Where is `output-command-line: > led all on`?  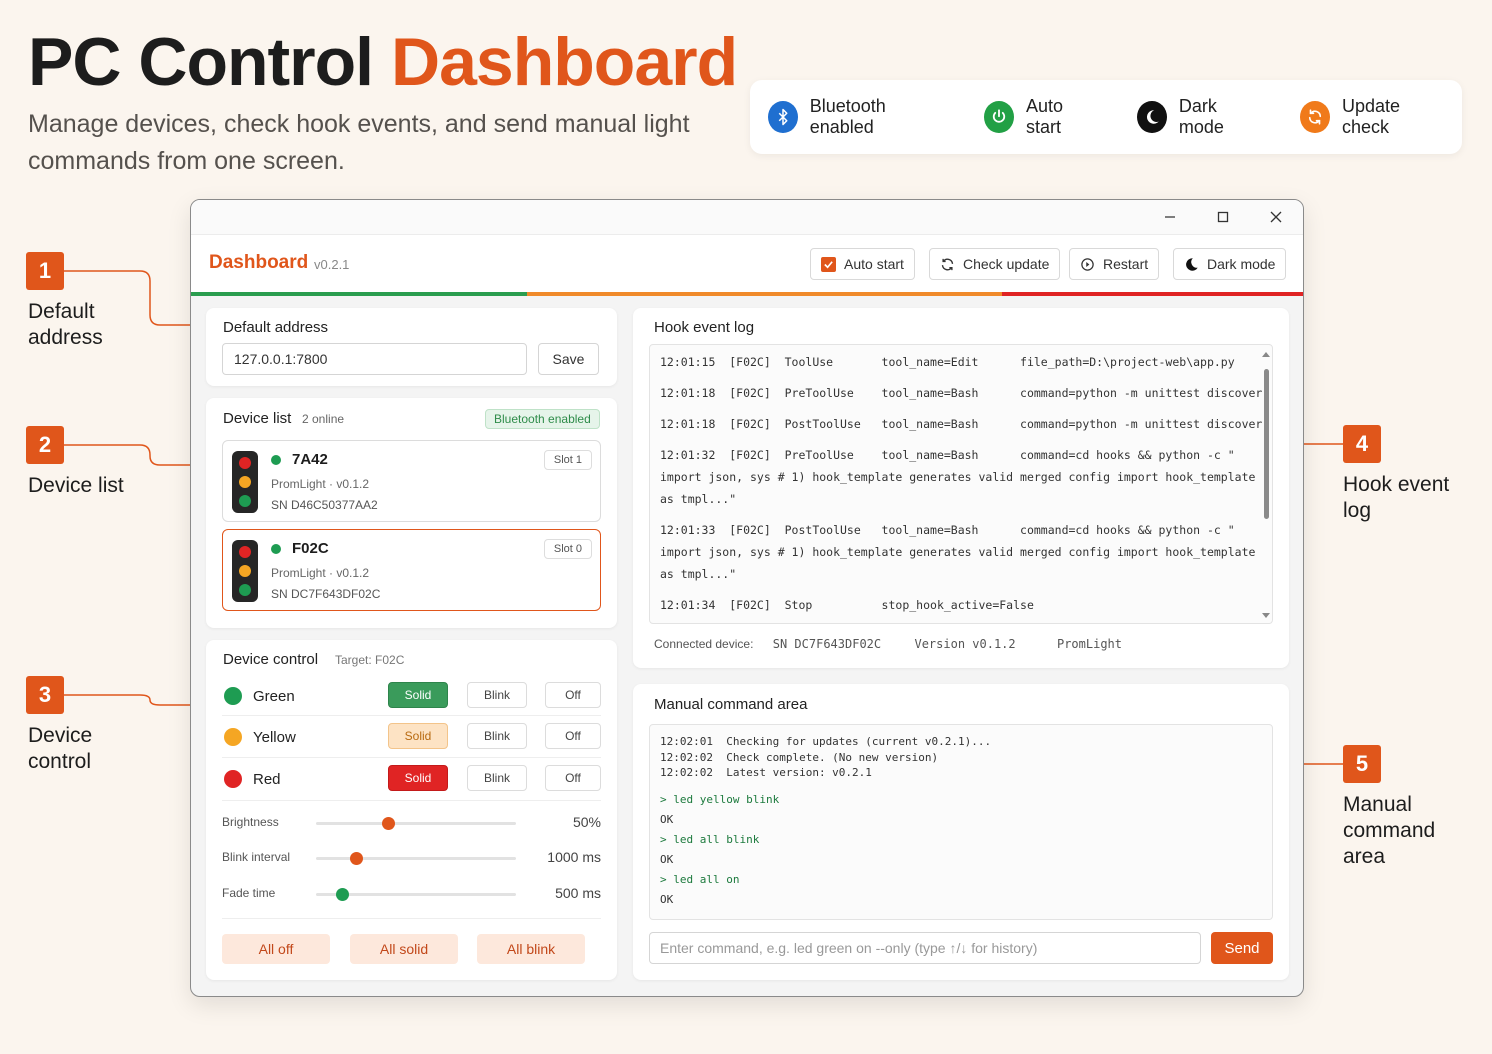
output-command-line: > led all on is located at coordinates (700, 879).